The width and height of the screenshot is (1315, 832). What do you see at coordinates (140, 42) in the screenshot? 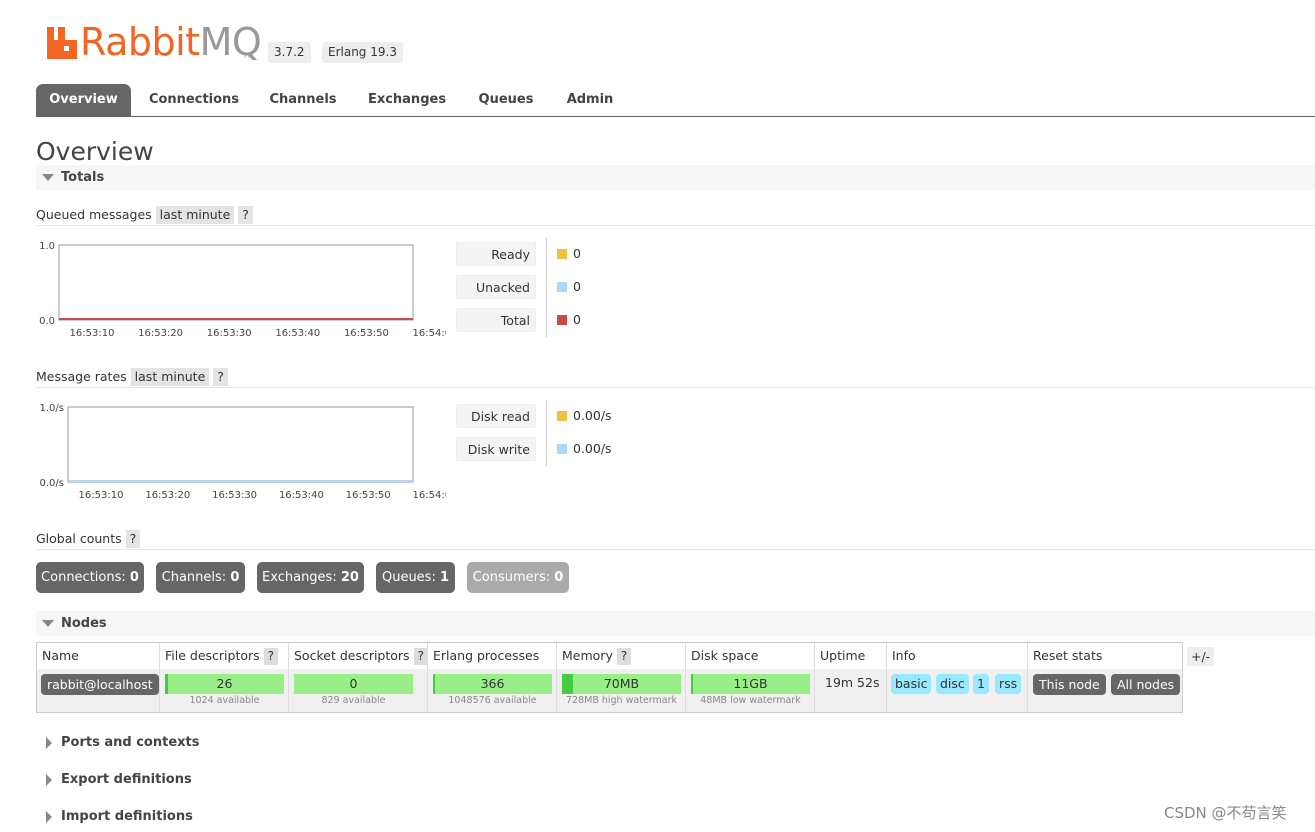
I see `brand-name-rabbit: Rabbit` at bounding box center [140, 42].